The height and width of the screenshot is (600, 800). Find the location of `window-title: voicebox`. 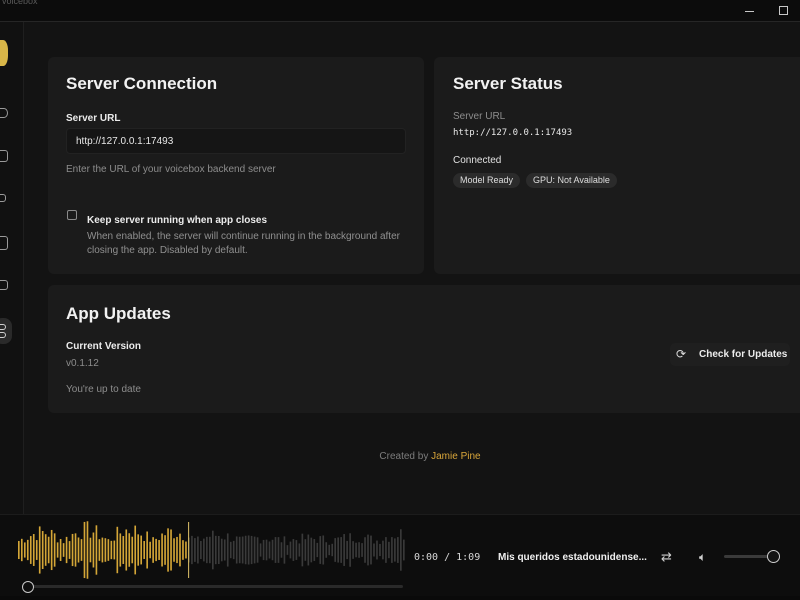

window-title: voicebox is located at coordinates (20, 3).